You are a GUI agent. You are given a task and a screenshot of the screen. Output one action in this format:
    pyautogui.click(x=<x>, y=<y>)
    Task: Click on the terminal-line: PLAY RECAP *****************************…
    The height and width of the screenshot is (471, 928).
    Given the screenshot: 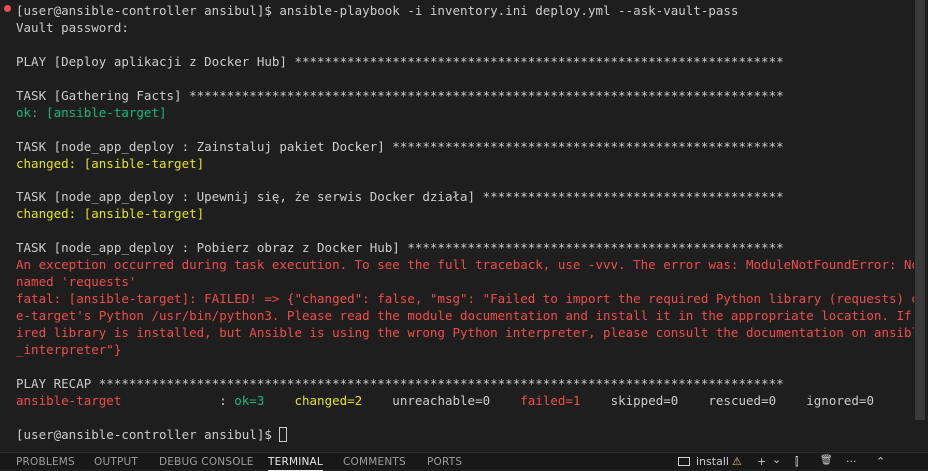 What is the action you would take?
    pyautogui.click(x=400, y=383)
    